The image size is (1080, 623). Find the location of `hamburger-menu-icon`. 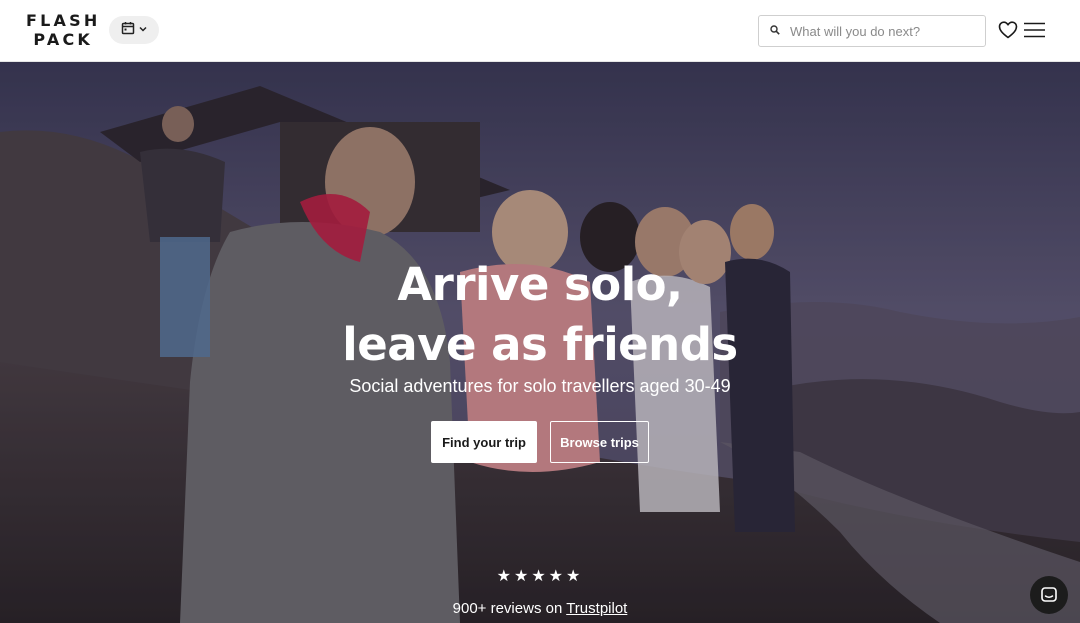

hamburger-menu-icon is located at coordinates (1034, 32).